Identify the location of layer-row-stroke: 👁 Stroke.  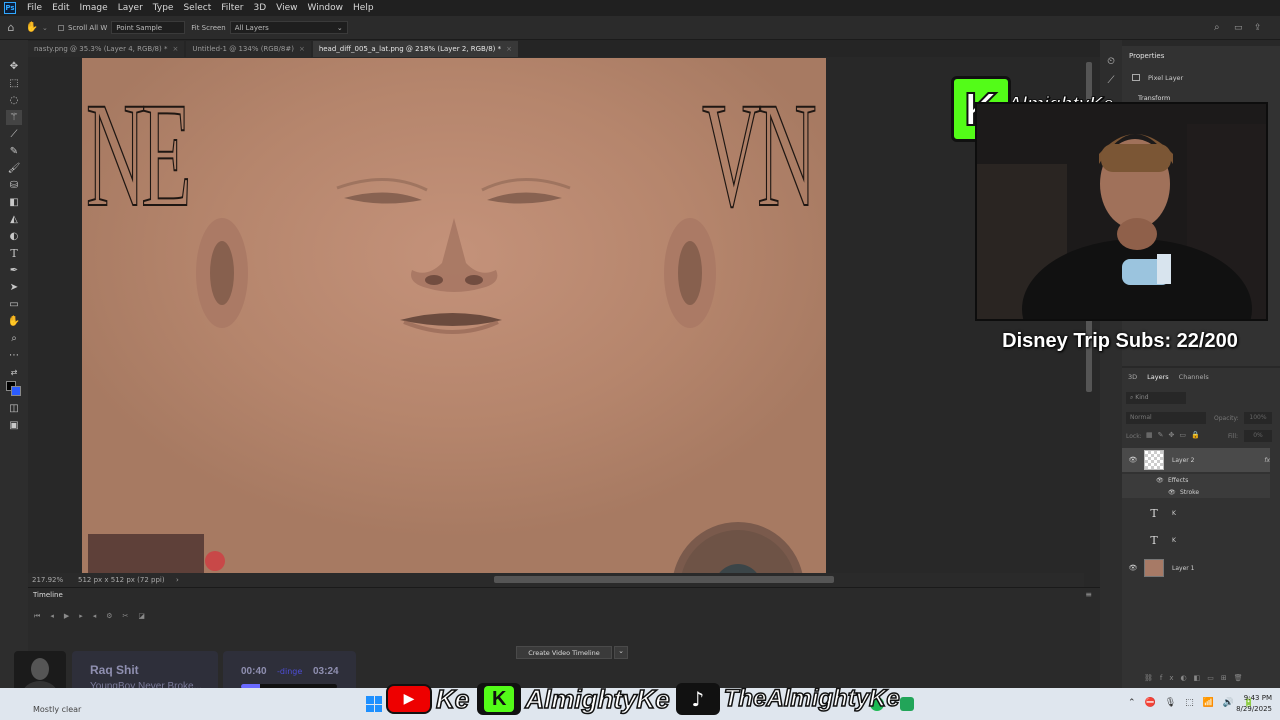
(1196, 492).